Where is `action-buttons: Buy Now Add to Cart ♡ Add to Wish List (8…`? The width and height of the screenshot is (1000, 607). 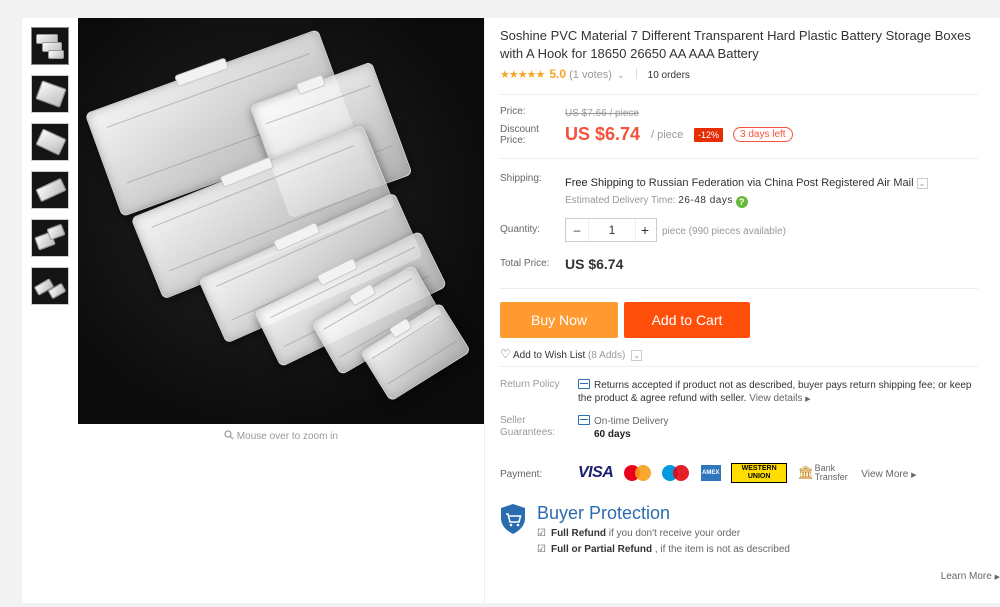 action-buttons: Buy Now Add to Cart ♡ Add to Wish List (8… is located at coordinates (739, 324).